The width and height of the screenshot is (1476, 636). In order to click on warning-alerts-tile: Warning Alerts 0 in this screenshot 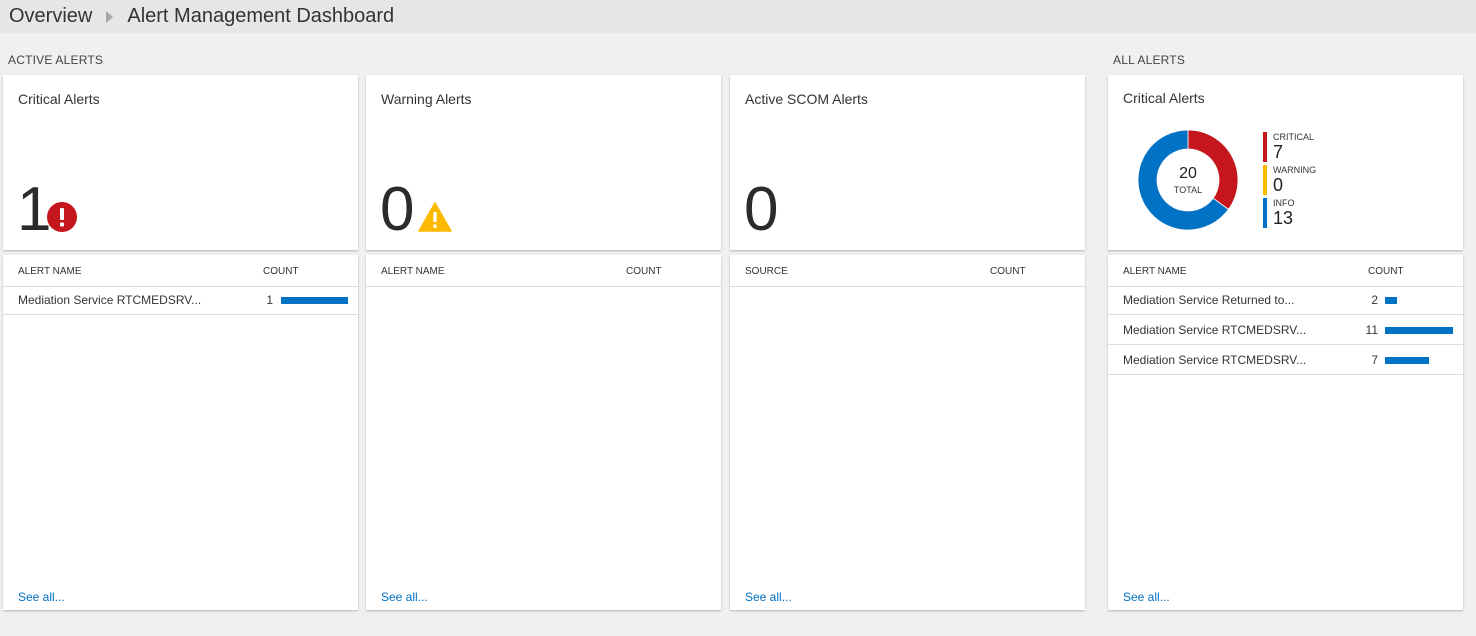, I will do `click(543, 162)`.